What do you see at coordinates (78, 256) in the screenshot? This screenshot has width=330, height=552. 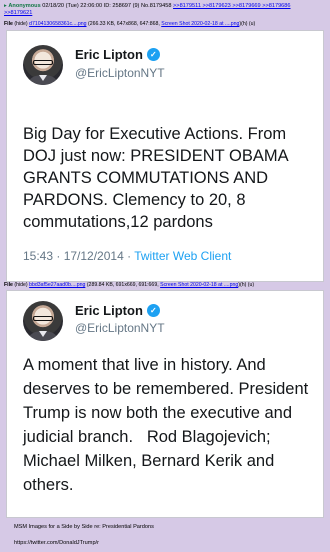 I see `tweet-timestamp: 15:43 · 17/12/2014 ·` at bounding box center [78, 256].